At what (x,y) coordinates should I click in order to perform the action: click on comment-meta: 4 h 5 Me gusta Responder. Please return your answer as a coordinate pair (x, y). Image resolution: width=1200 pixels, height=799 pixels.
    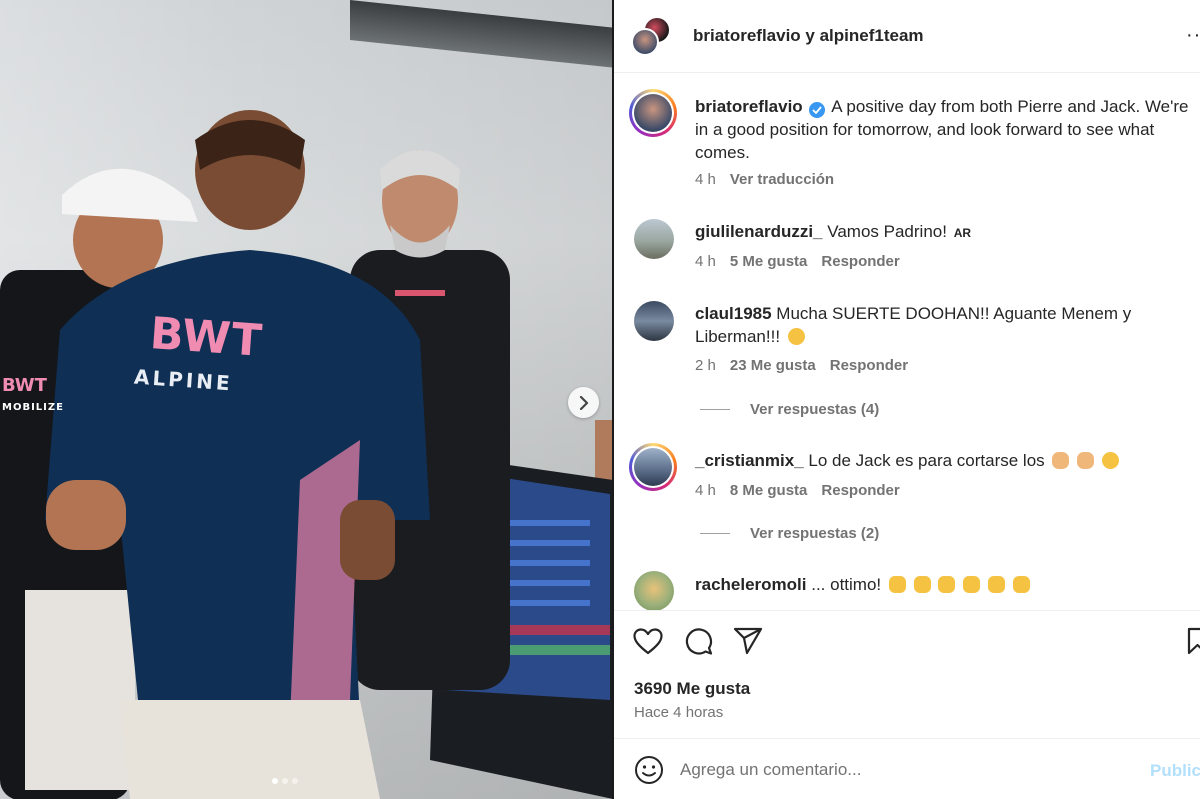
    Looking at the image, I should click on (797, 261).